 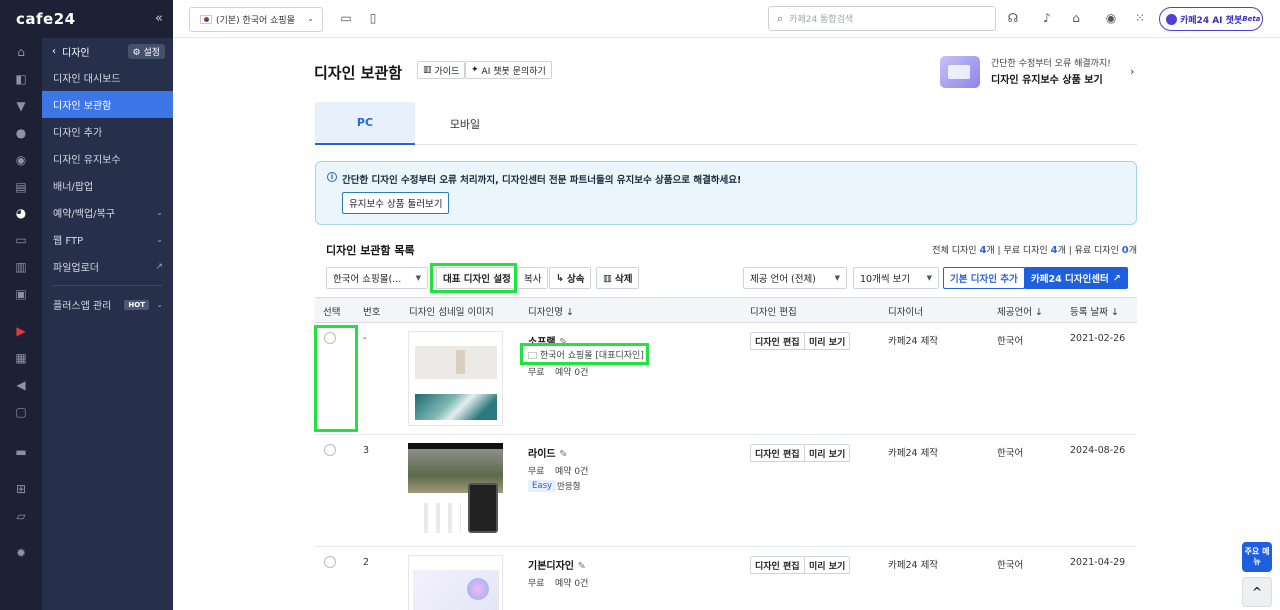 I want to click on apps-icon: ⊞, so click(x=21, y=489).